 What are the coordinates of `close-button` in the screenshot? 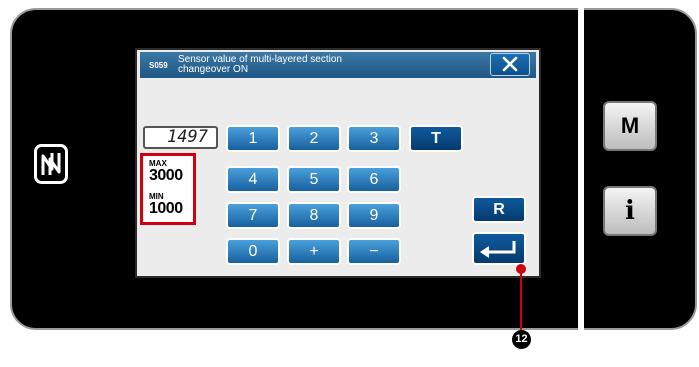 It's located at (510, 64).